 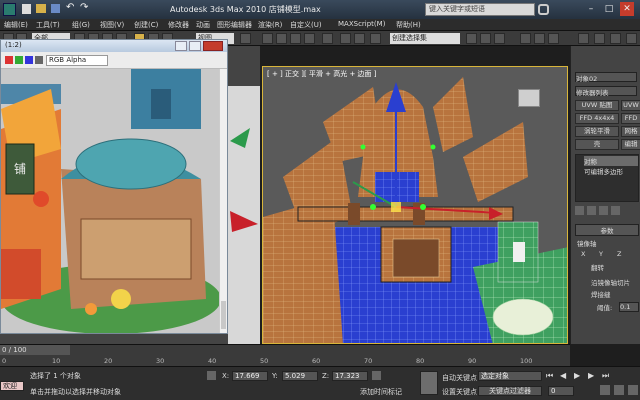 What do you see at coordinates (48, 25) in the screenshot?
I see `menu-tools: 工具(T)` at bounding box center [48, 25].